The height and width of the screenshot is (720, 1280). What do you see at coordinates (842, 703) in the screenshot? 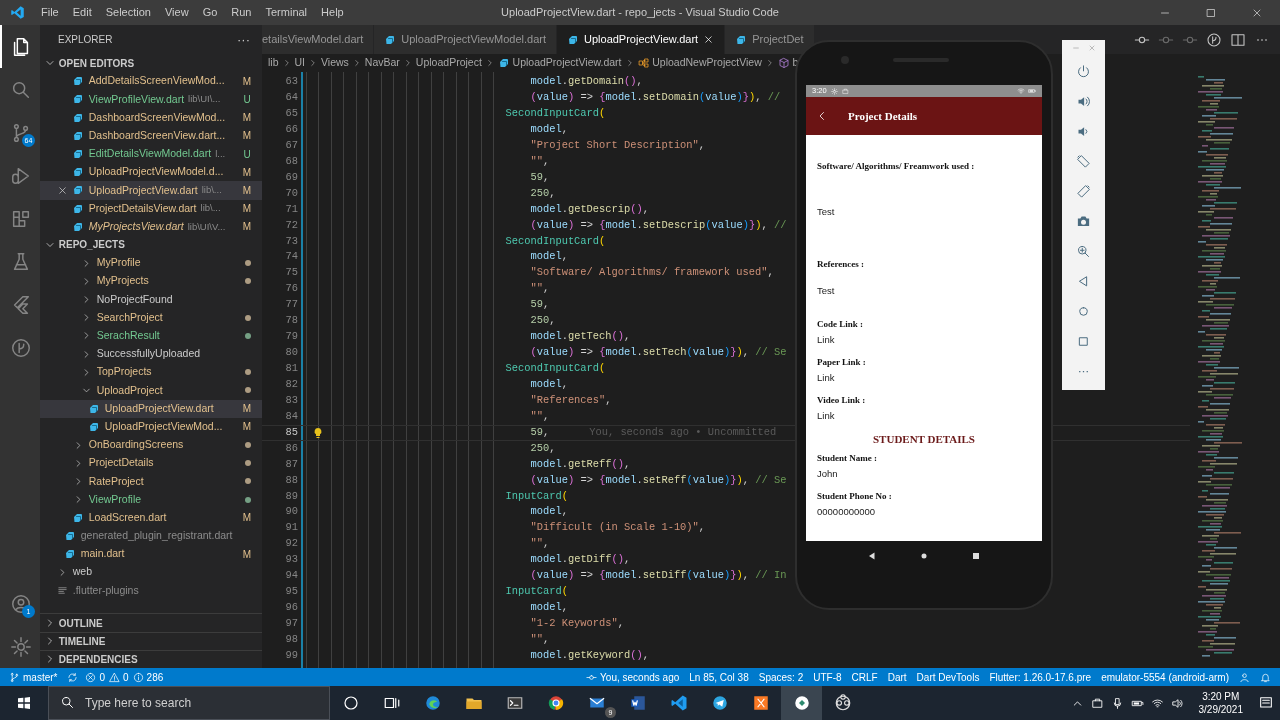
I see `record-app-icon` at bounding box center [842, 703].